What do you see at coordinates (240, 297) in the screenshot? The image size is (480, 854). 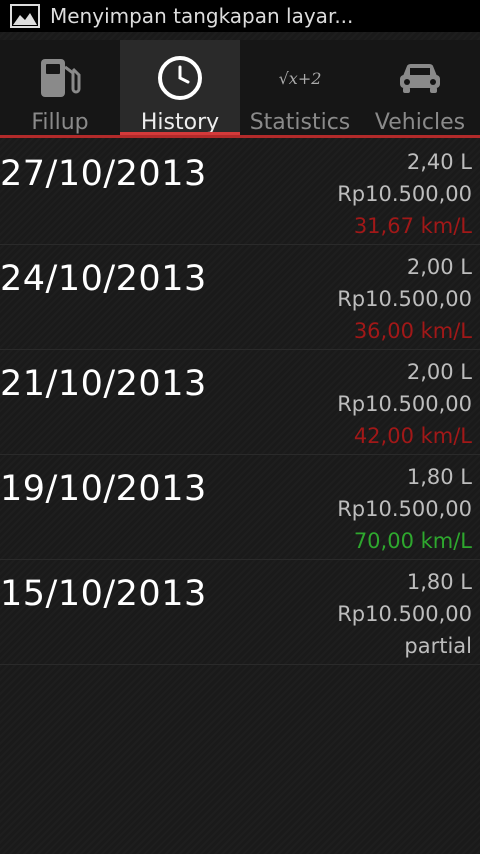 I see `history-row: 24/10/2013 2,00 L Rp10.500,00 36,00 km/L` at bounding box center [240, 297].